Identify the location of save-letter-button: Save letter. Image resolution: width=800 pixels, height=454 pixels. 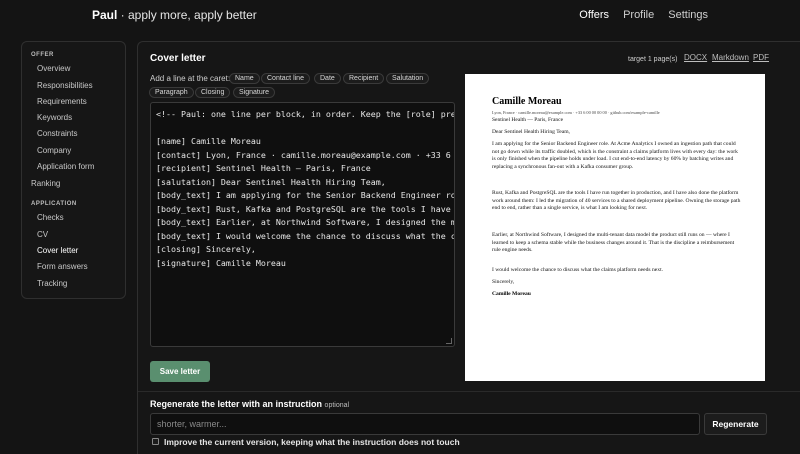
(180, 371).